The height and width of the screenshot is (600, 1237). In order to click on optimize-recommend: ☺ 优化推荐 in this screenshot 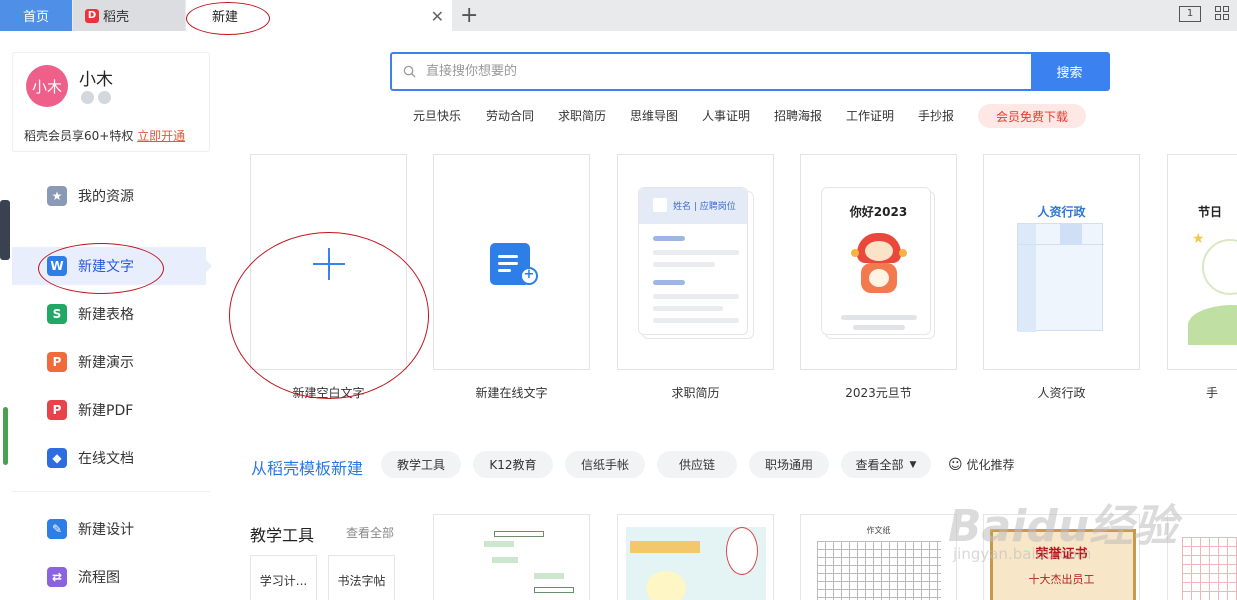, I will do `click(981, 464)`.